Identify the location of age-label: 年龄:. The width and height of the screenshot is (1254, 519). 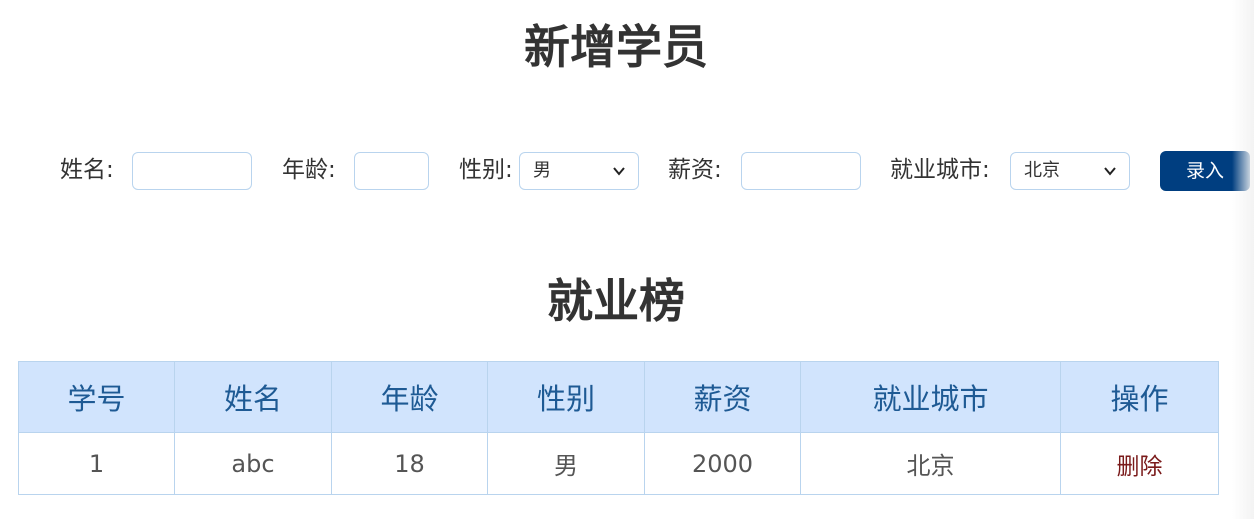
(309, 170).